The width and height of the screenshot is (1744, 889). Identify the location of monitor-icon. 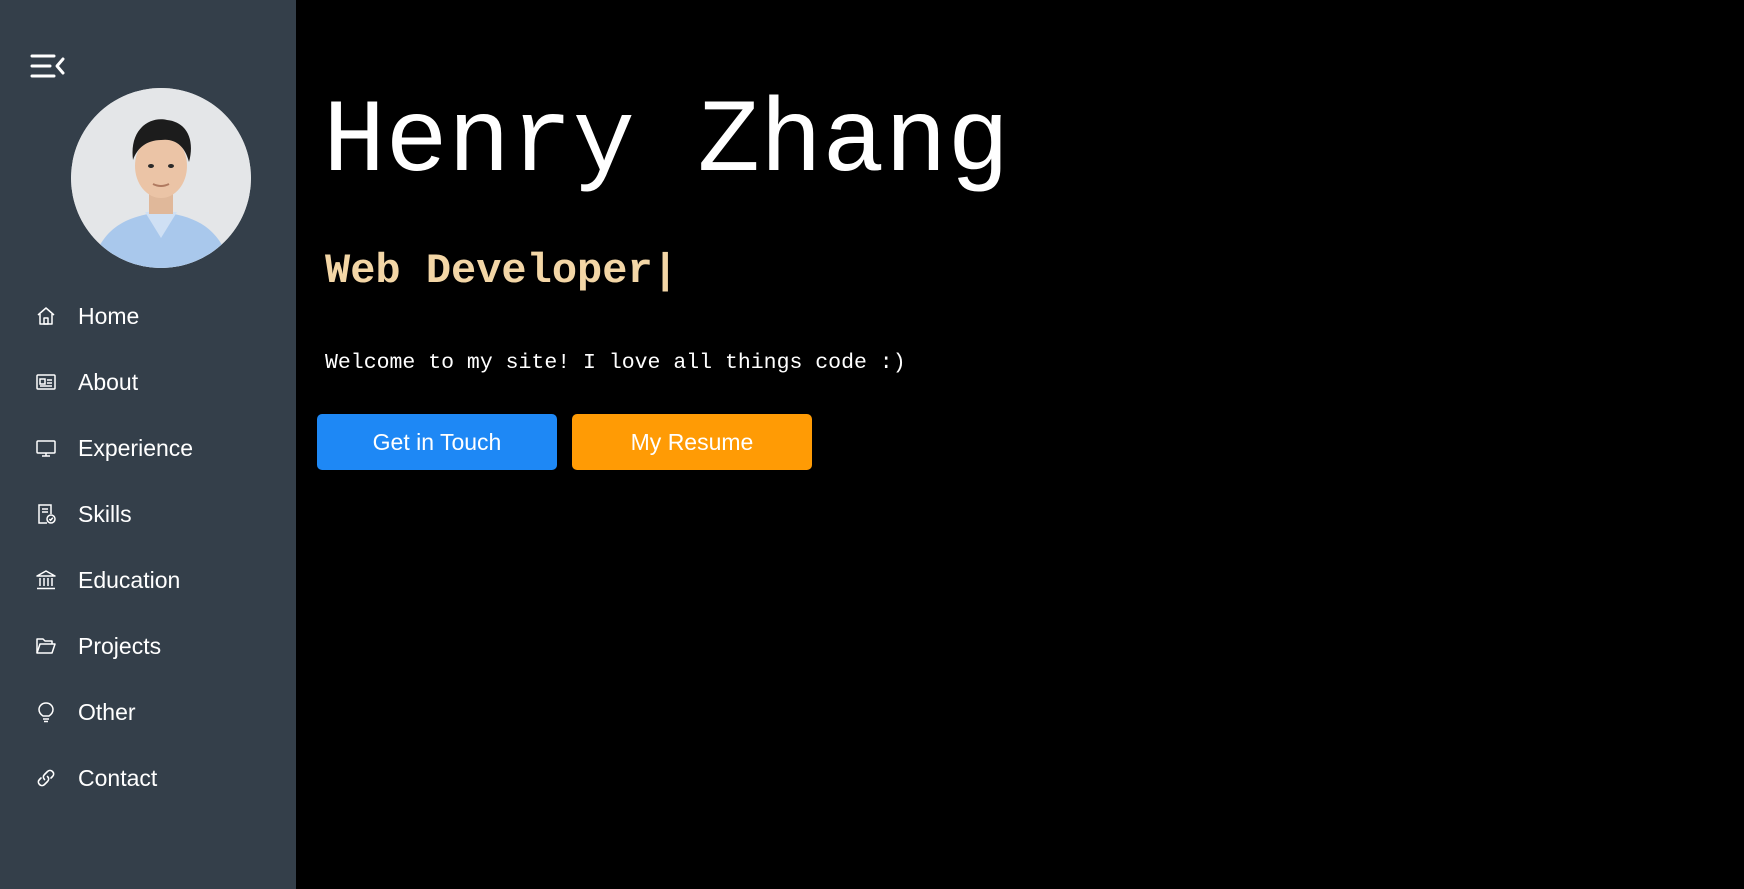
(46, 448).